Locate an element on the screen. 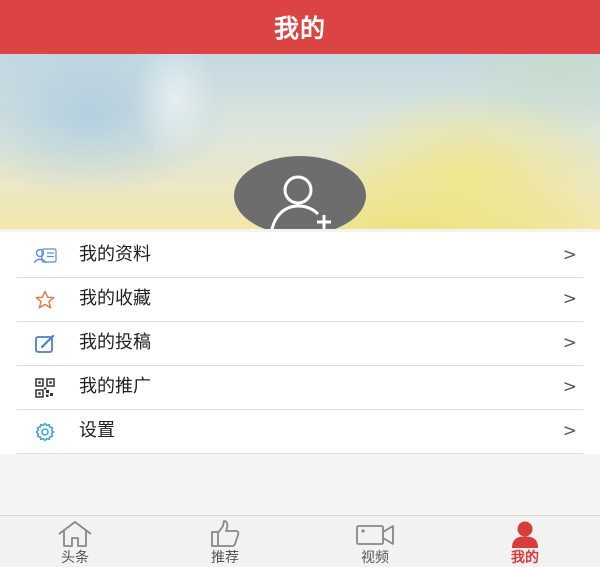  tab-mine: 我的 is located at coordinates (525, 541).